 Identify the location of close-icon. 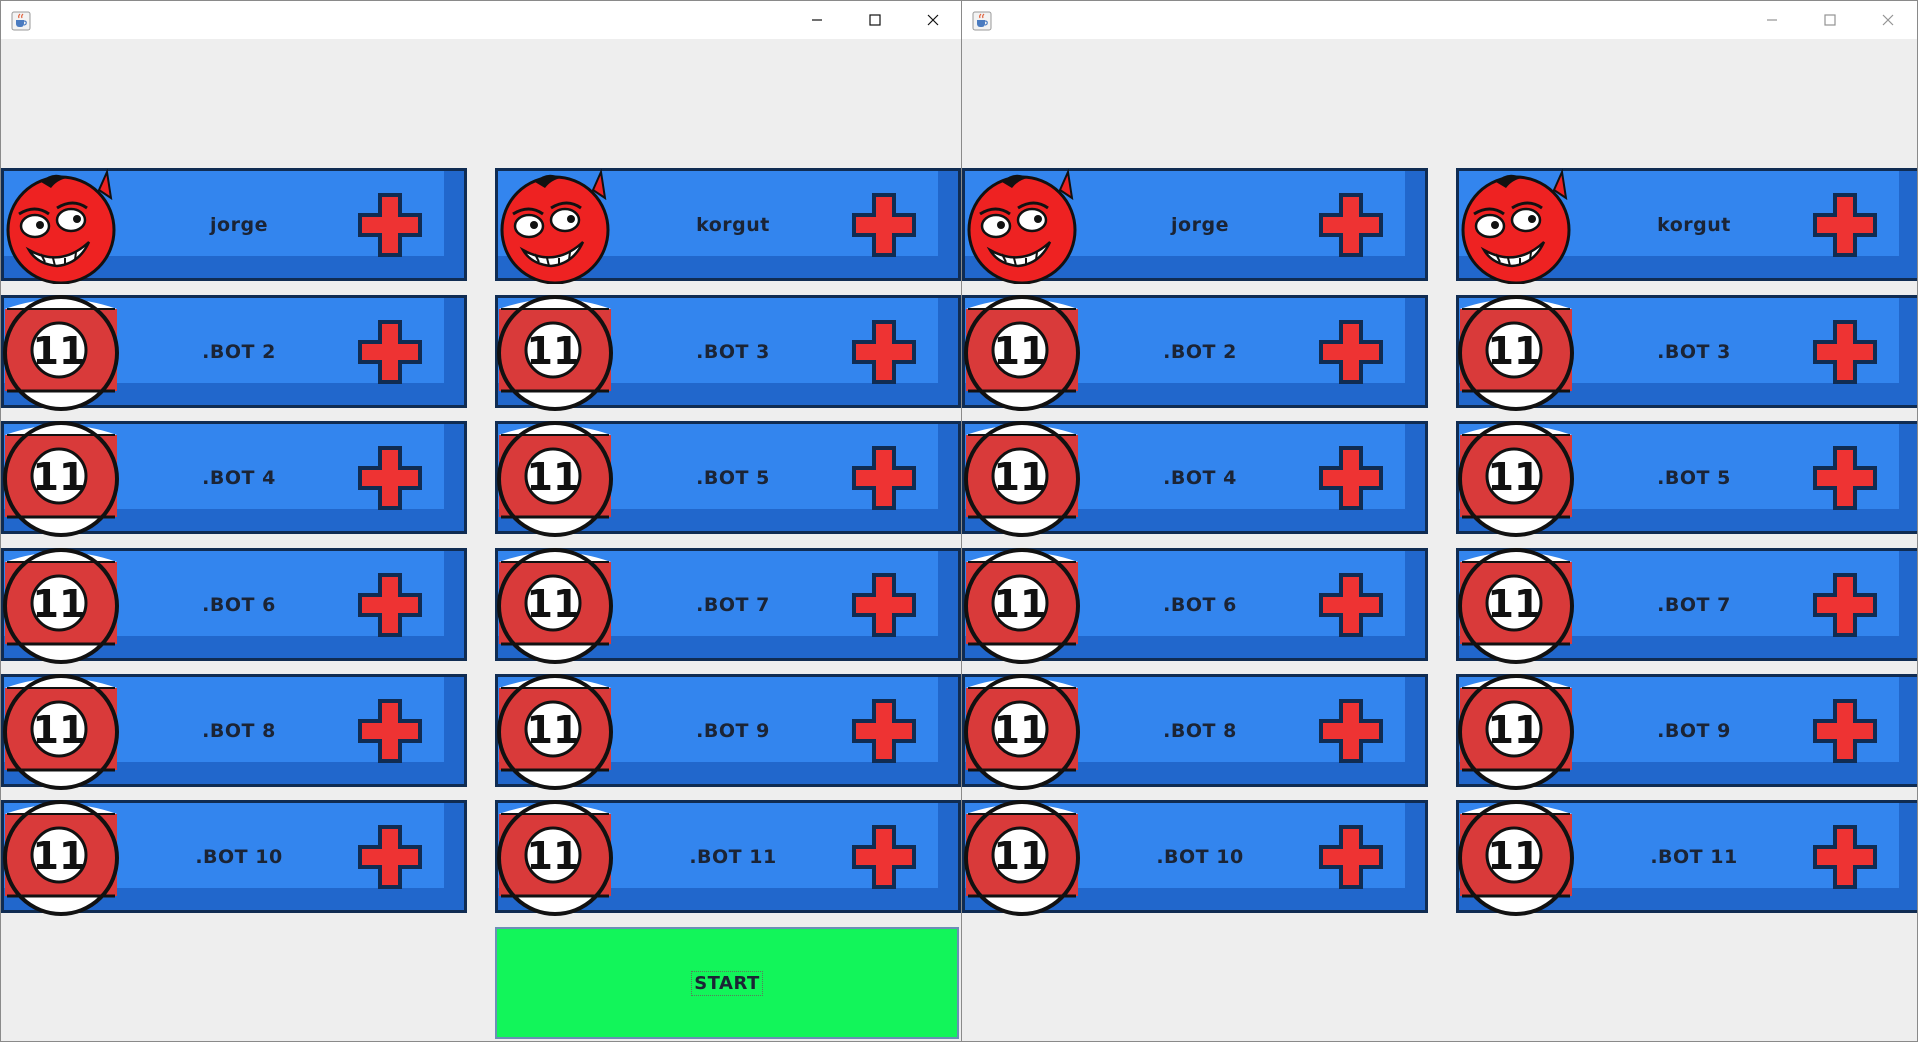
(933, 20).